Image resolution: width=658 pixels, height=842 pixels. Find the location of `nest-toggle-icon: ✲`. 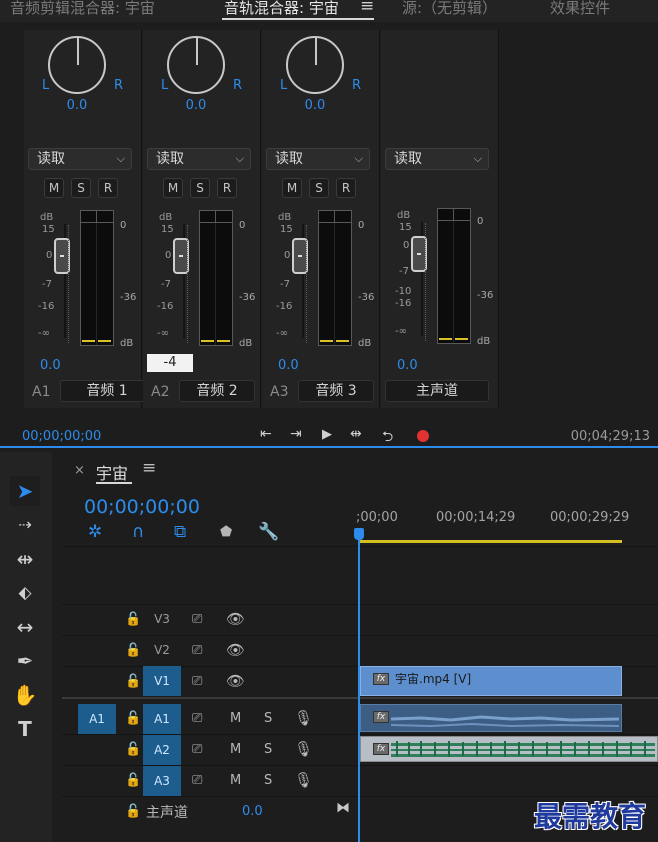

nest-toggle-icon: ✲ is located at coordinates (95, 532).